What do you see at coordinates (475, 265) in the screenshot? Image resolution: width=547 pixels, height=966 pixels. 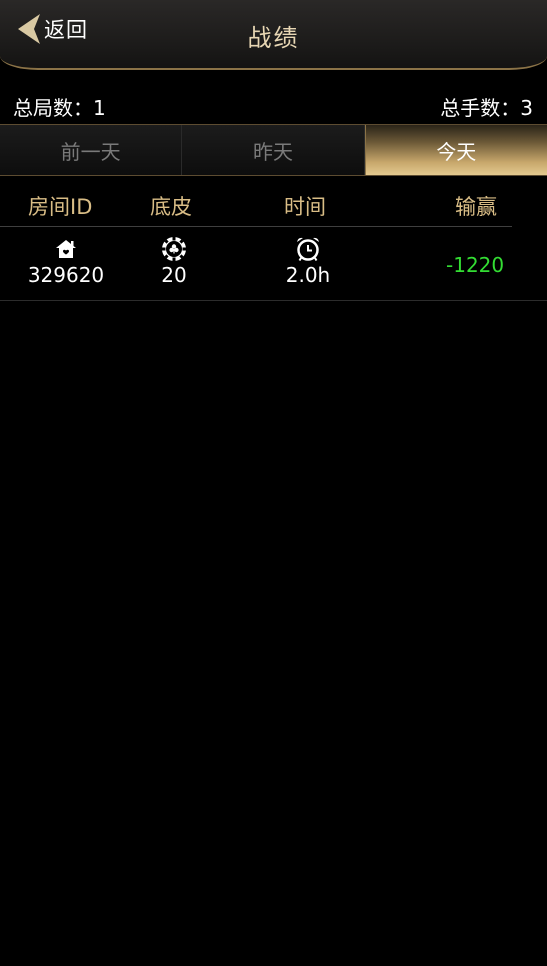 I see `win-loss-value: -1220` at bounding box center [475, 265].